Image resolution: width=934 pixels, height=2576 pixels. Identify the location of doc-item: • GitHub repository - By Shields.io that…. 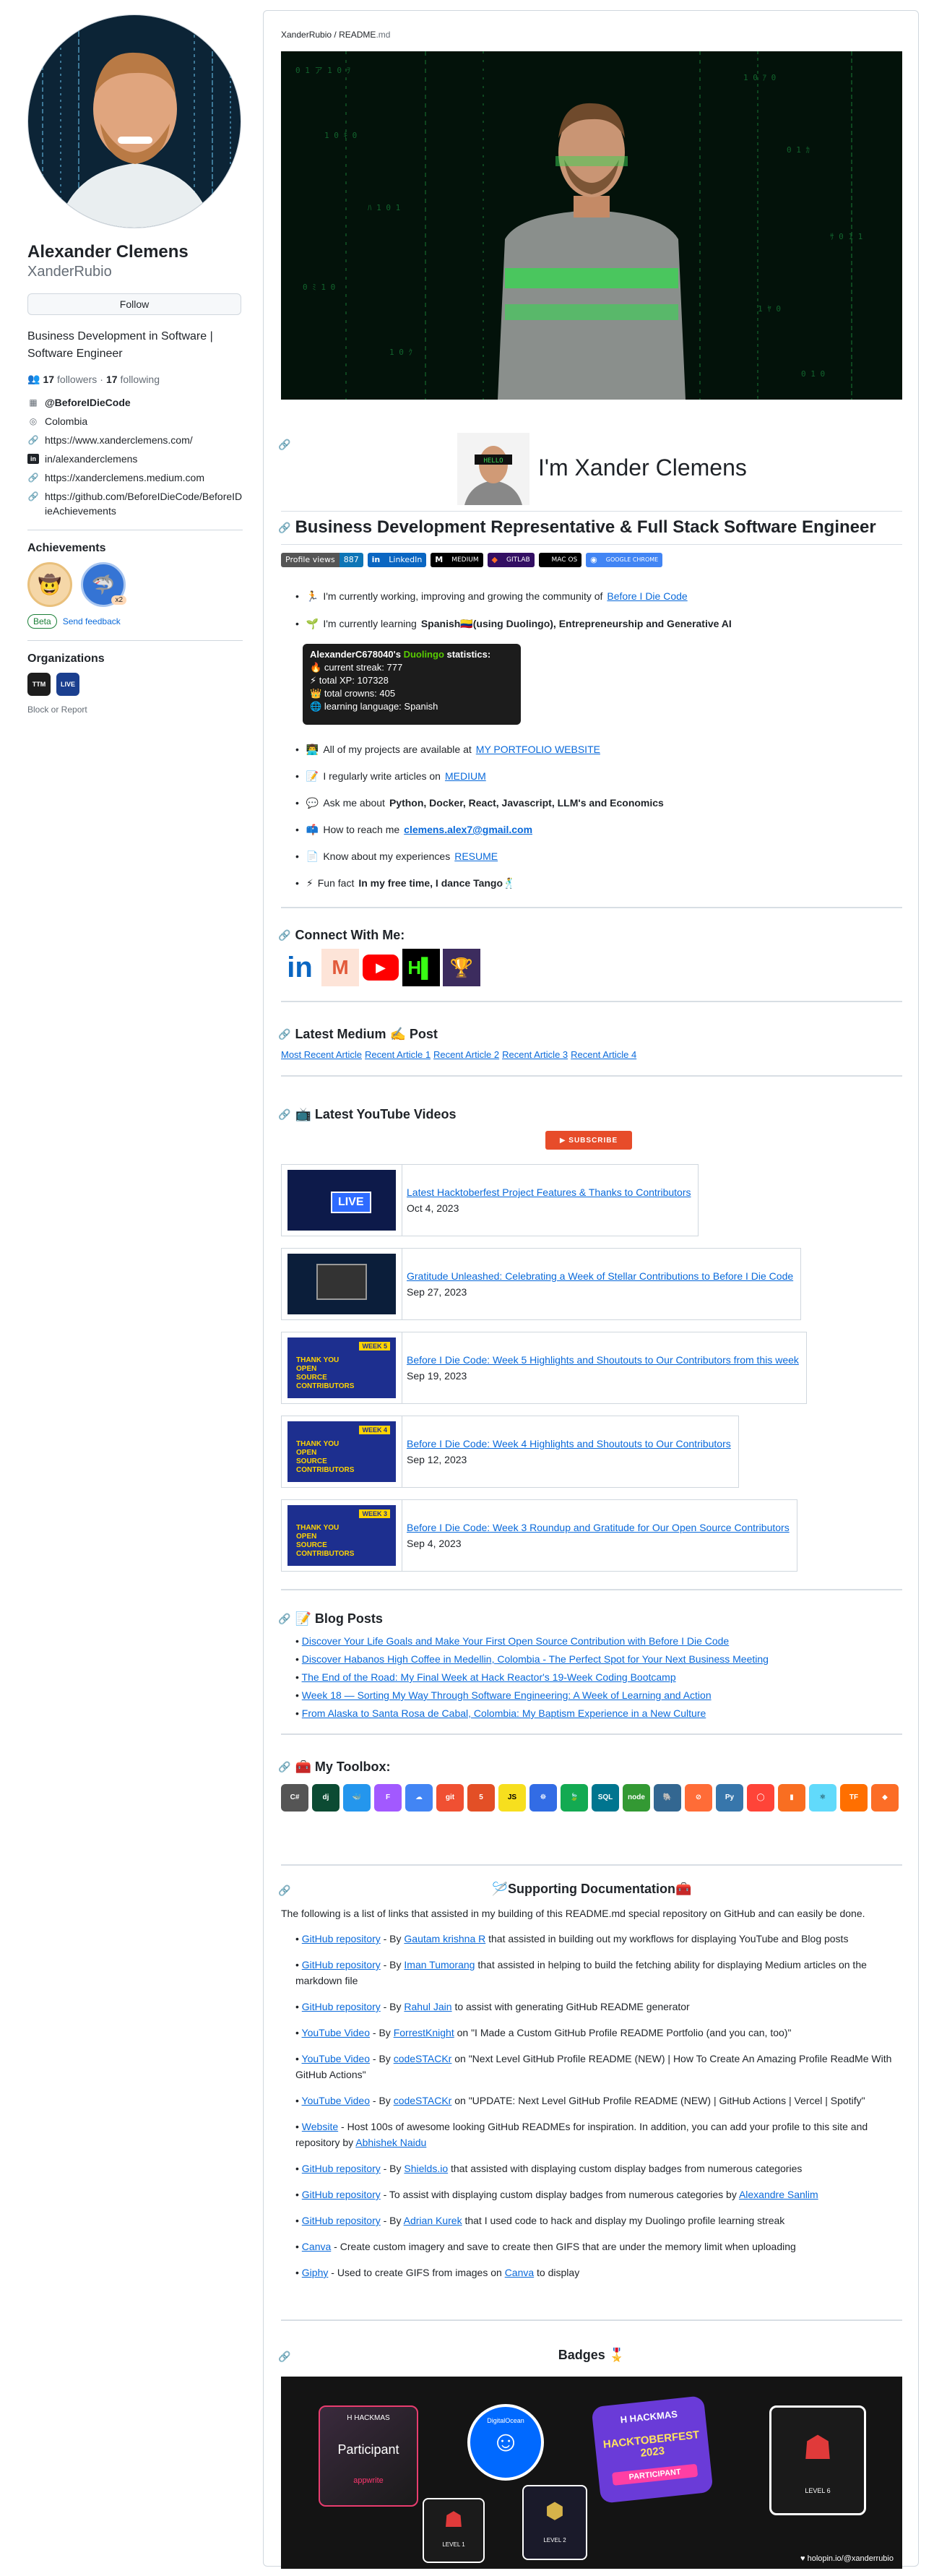
(549, 2168).